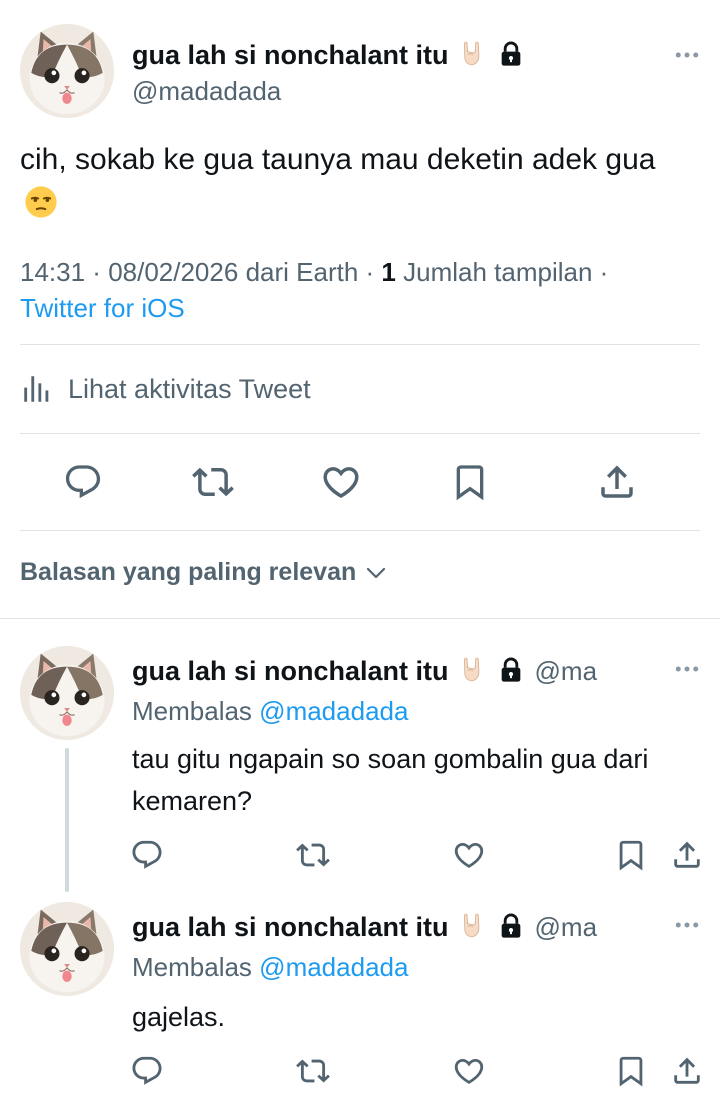 This screenshot has height=1114, width=720. I want to click on view-count: 1, so click(388, 272).